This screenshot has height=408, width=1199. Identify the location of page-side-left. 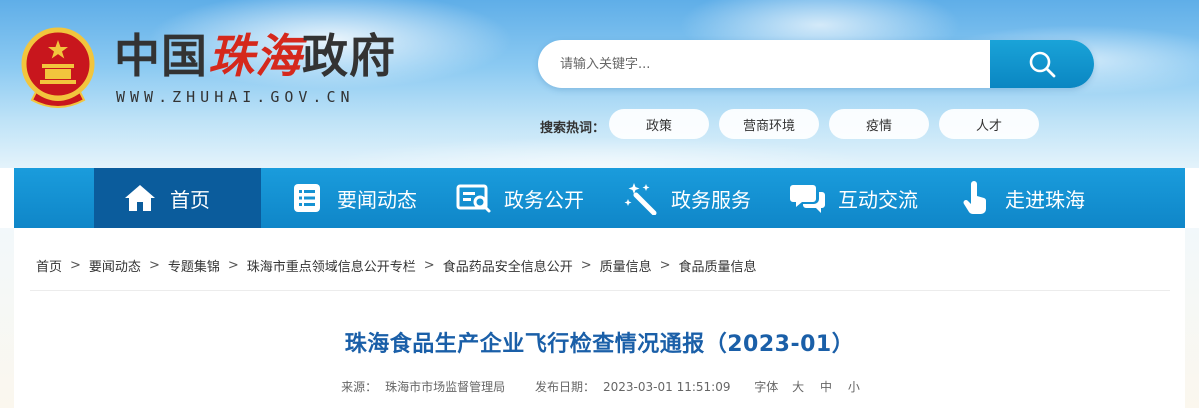
(7, 318).